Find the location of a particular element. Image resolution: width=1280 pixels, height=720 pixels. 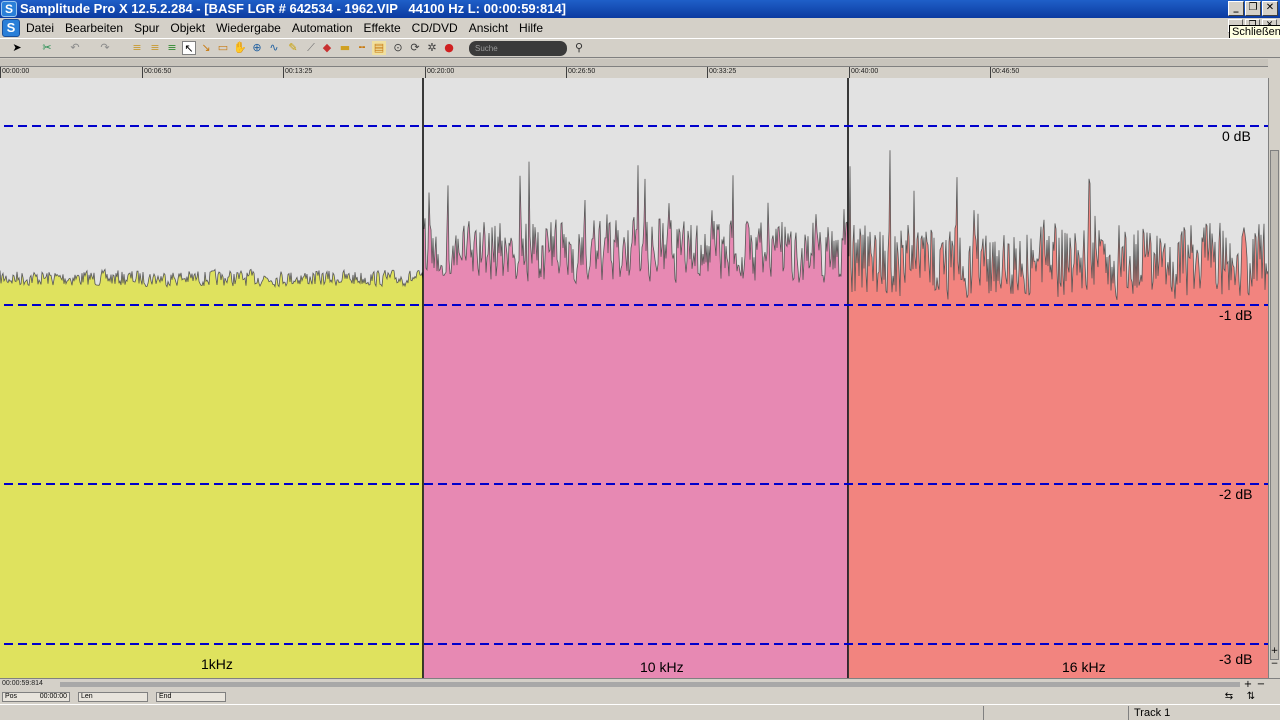

menu-objekt: Objekt is located at coordinates (187, 28).